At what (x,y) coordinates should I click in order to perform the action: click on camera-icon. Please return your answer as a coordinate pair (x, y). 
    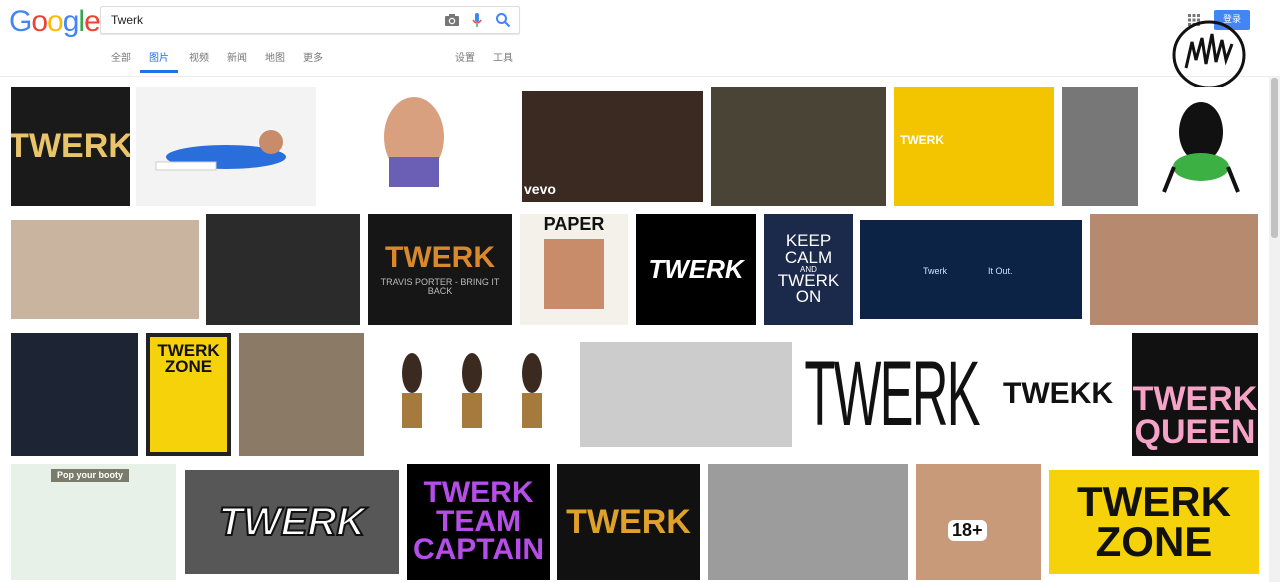
    Looking at the image, I should click on (452, 20).